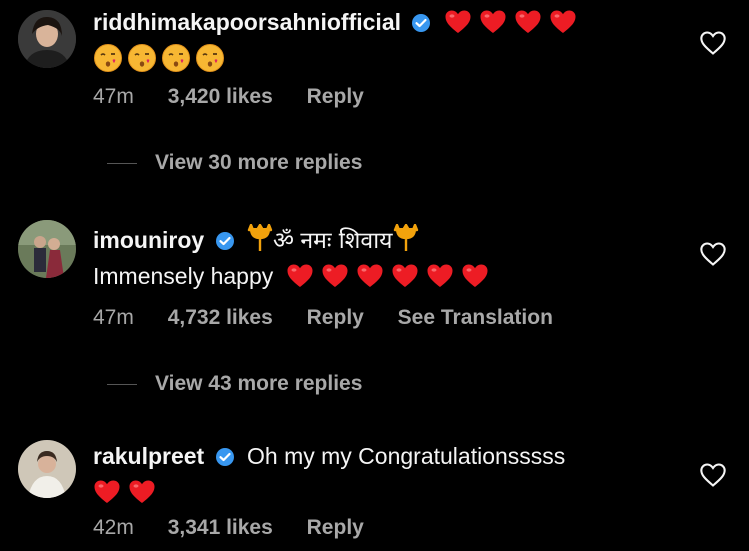 The width and height of the screenshot is (749, 551). I want to click on kiss-emoji-group, so click(161, 58).